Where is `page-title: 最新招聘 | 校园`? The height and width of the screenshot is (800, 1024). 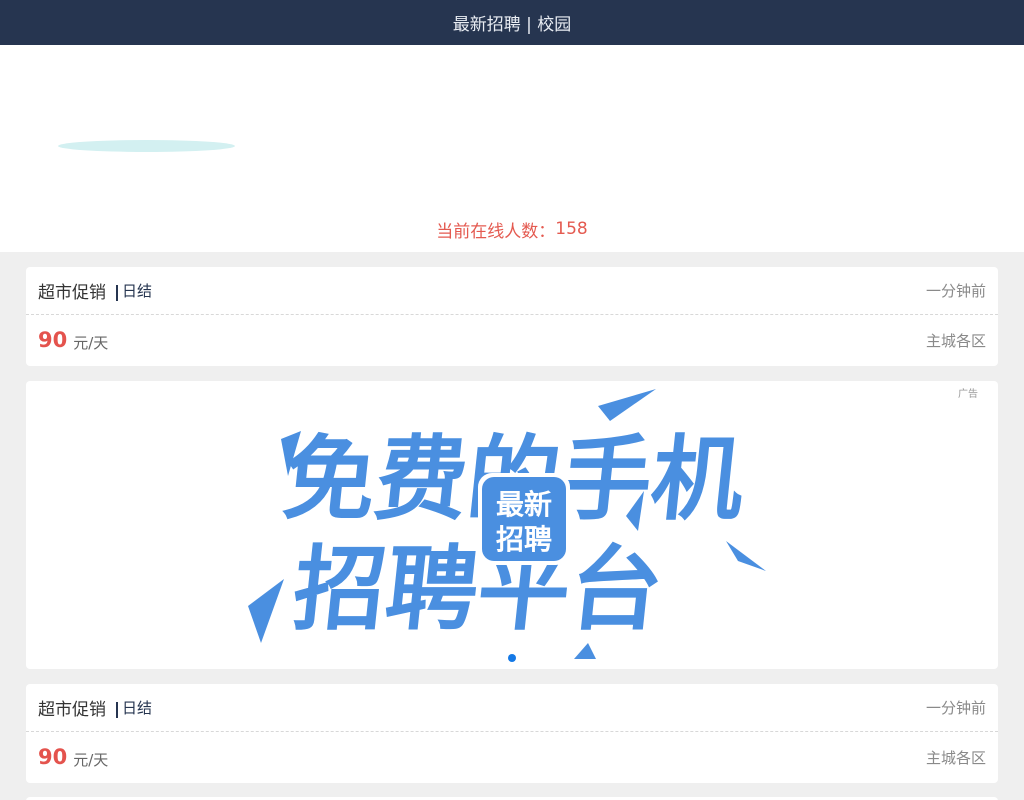 page-title: 最新招聘 | 校园 is located at coordinates (512, 25).